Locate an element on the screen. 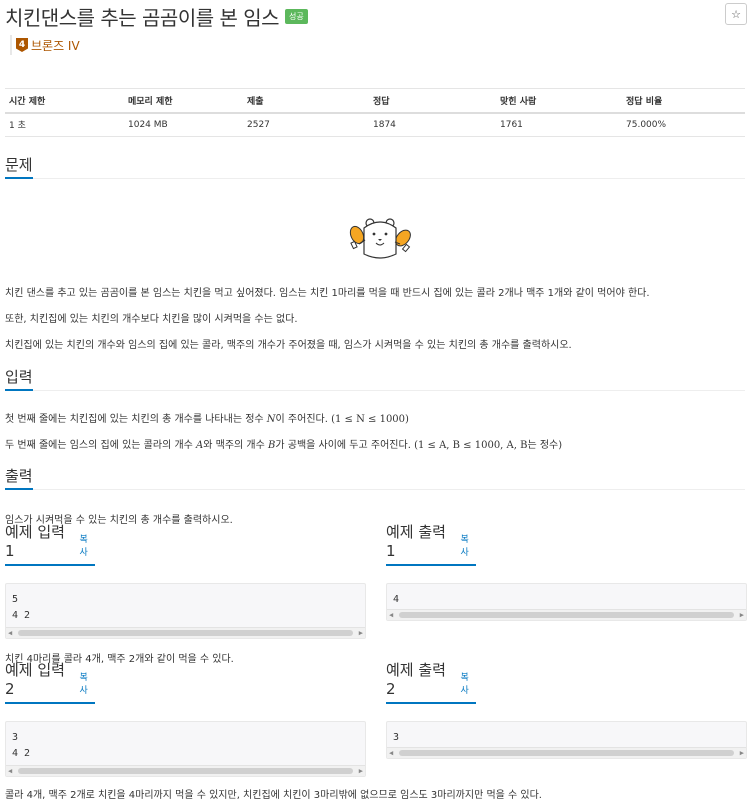 This screenshot has height=802, width=750. input-line1-text-a: 첫 번째 줄에는 치킨집에 있는 치킨의 총 개수를 나타내는 정수 is located at coordinates (136, 419).